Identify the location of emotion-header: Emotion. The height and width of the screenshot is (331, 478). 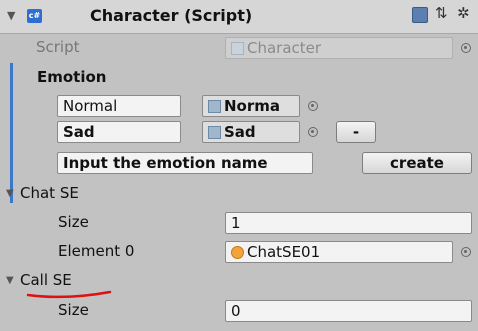
(72, 77).